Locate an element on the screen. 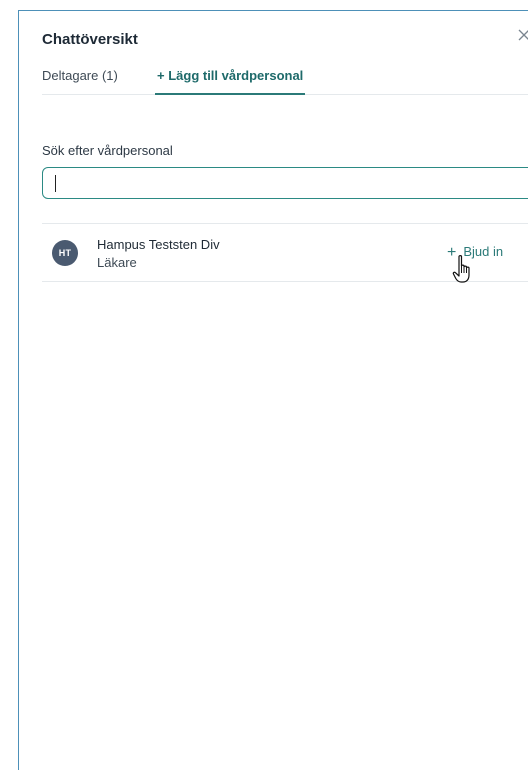 Image resolution: width=528 pixels, height=770 pixels. tab-add-care-staff: + Lägg till vårdpersonal is located at coordinates (230, 81).